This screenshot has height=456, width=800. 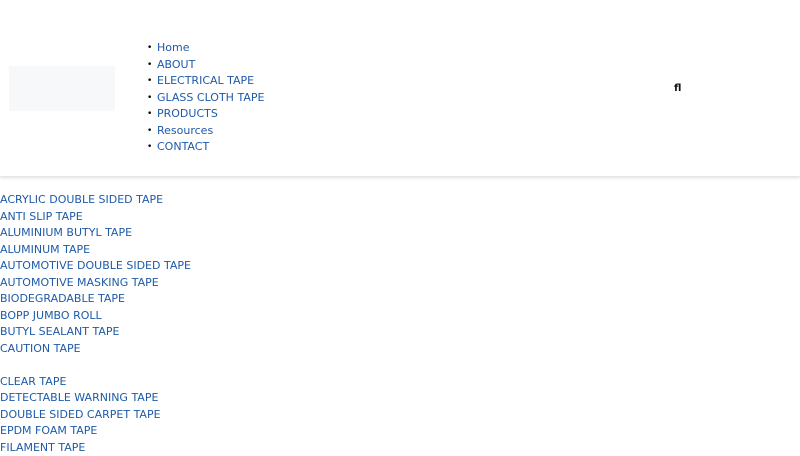 What do you see at coordinates (210, 48) in the screenshot?
I see `nav-item-home: •Home` at bounding box center [210, 48].